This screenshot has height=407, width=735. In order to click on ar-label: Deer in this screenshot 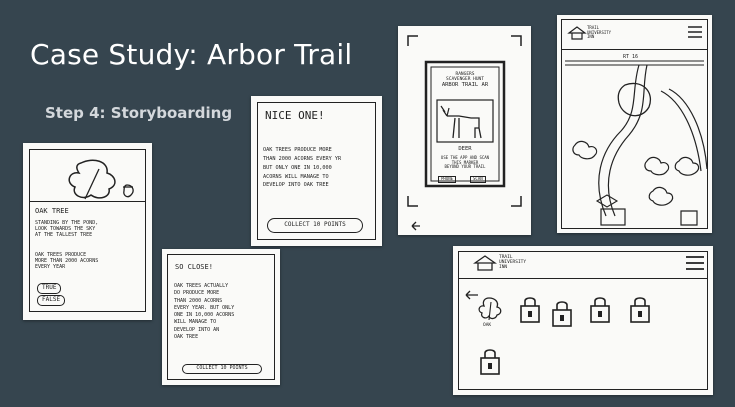, I will do `click(465, 149)`.